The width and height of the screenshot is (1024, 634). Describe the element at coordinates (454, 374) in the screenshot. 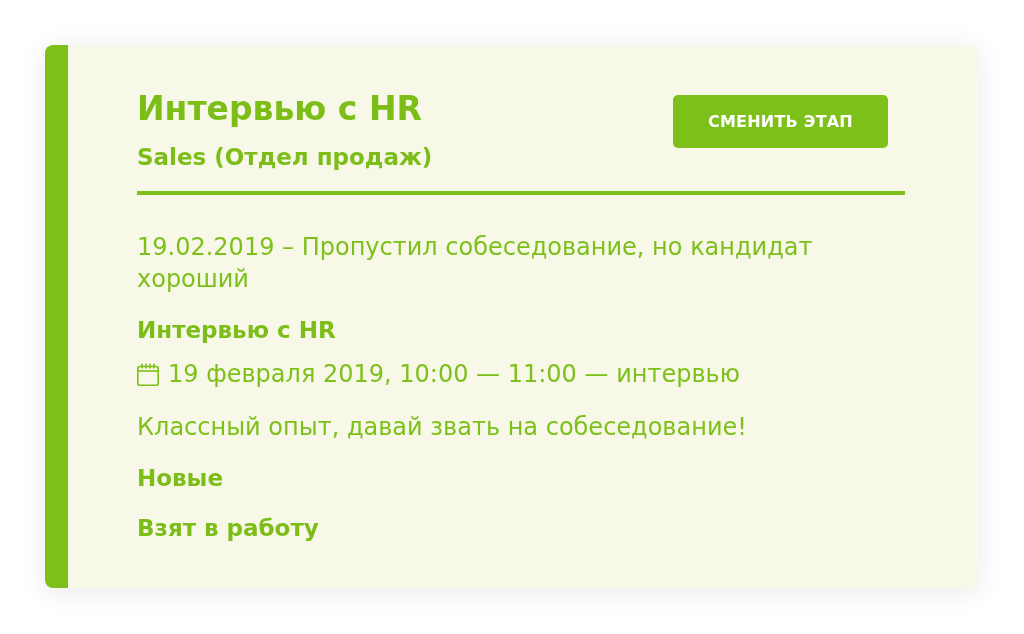

I see `event-text: 19 февраля 2019, 10:00 — 11:00 — интервью` at that location.